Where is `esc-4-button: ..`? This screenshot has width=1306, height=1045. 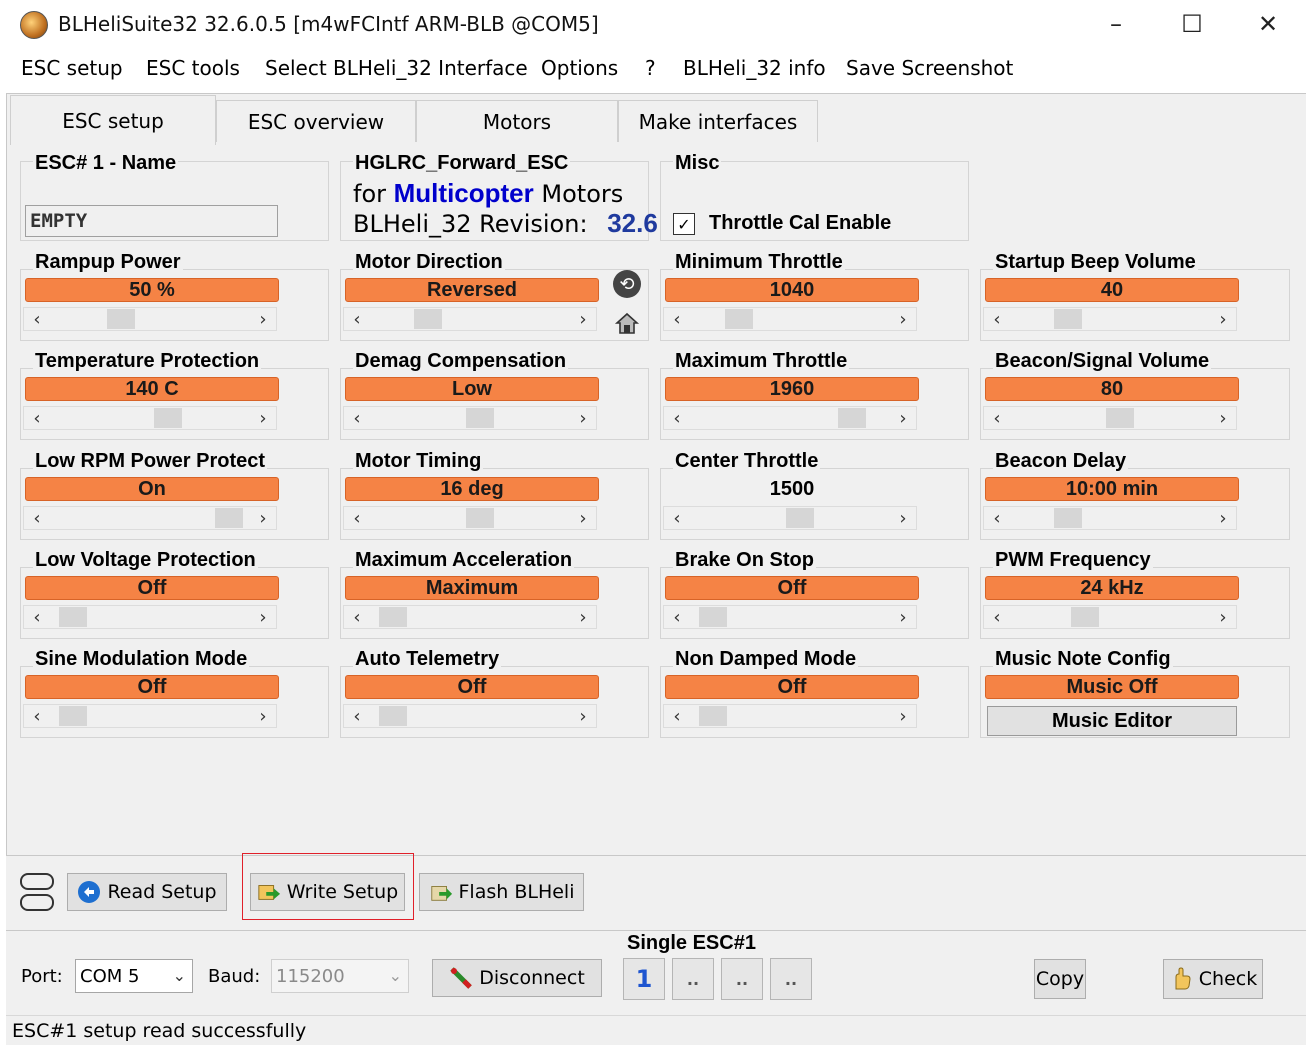
esc-4-button: .. is located at coordinates (791, 979).